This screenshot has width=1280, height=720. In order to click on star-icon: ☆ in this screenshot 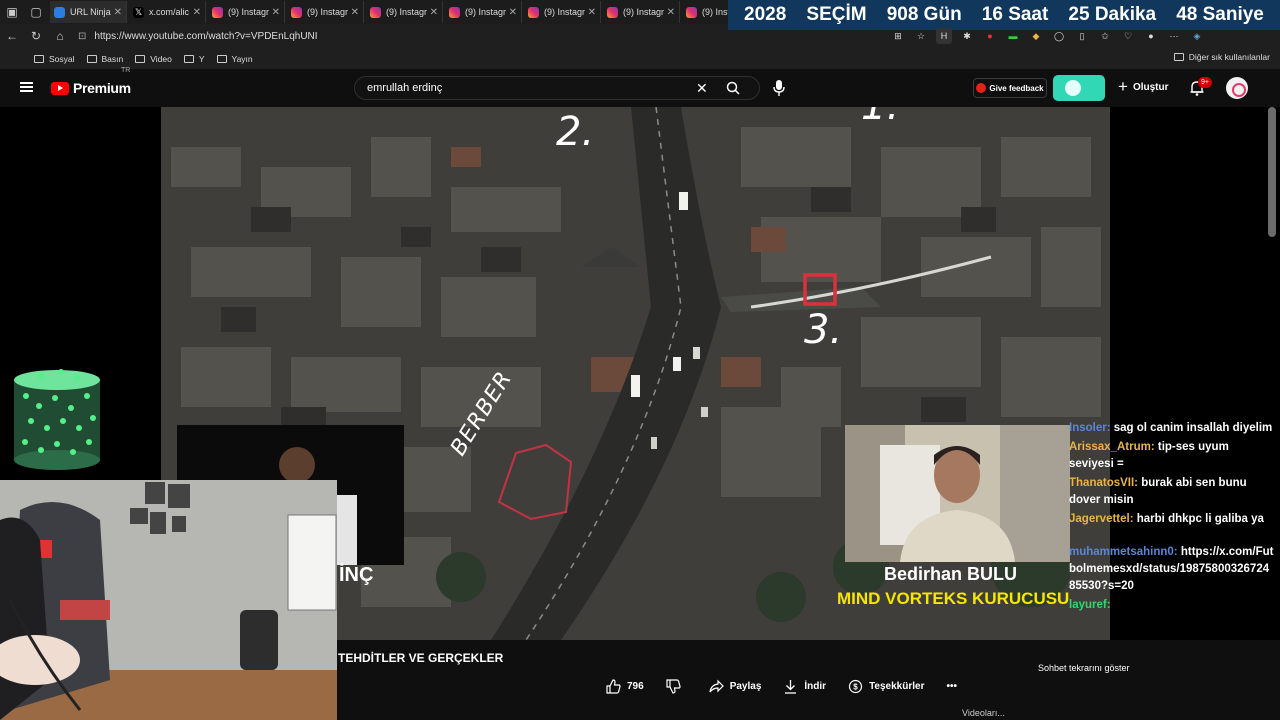, I will do `click(921, 36)`.